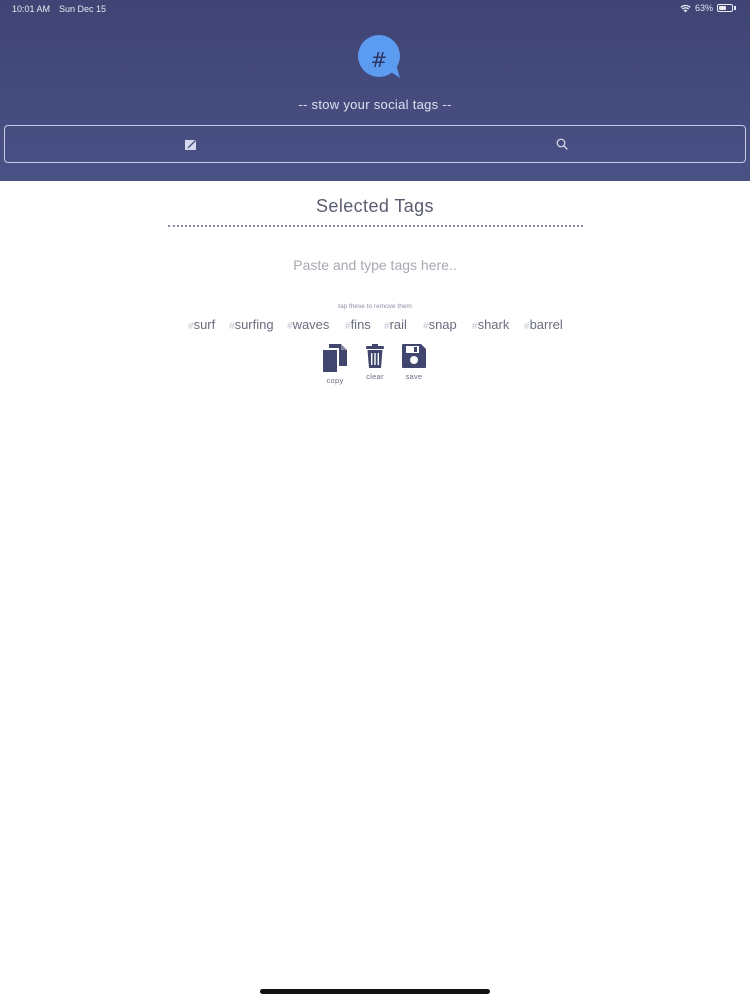  I want to click on wifi-icon, so click(685, 8).